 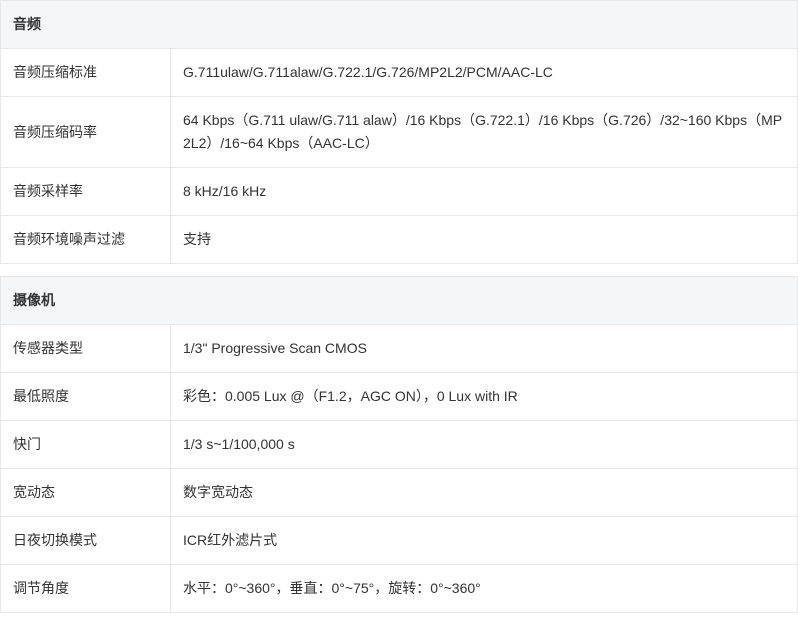 I want to click on spec-value: 8 kHz/16 kHz, so click(x=484, y=191).